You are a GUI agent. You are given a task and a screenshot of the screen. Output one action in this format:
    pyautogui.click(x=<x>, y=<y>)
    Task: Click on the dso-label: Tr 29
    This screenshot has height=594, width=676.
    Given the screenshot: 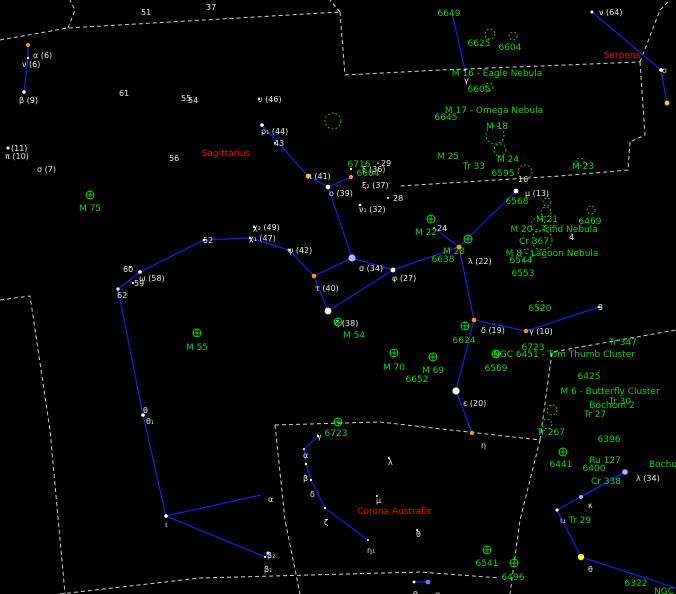 What is the action you would take?
    pyautogui.click(x=579, y=521)
    